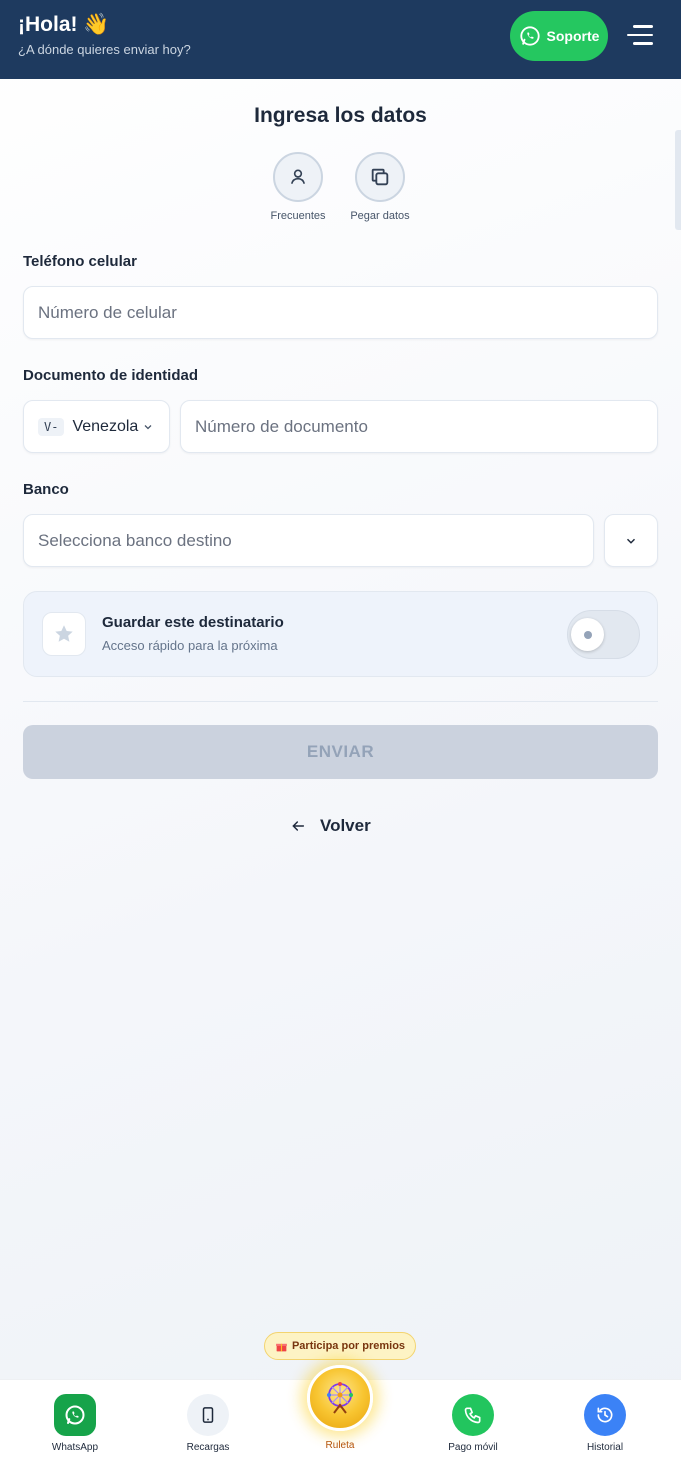  I want to click on toggle-knob, so click(587, 634).